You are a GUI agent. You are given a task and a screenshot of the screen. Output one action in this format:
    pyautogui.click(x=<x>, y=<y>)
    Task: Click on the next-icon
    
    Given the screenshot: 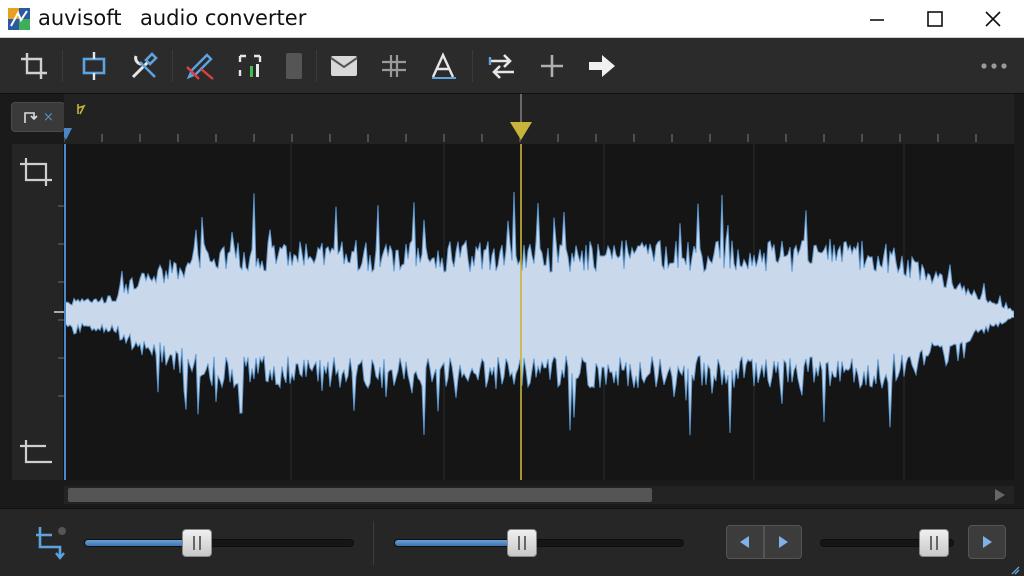 What is the action you would take?
    pyautogui.click(x=783, y=542)
    